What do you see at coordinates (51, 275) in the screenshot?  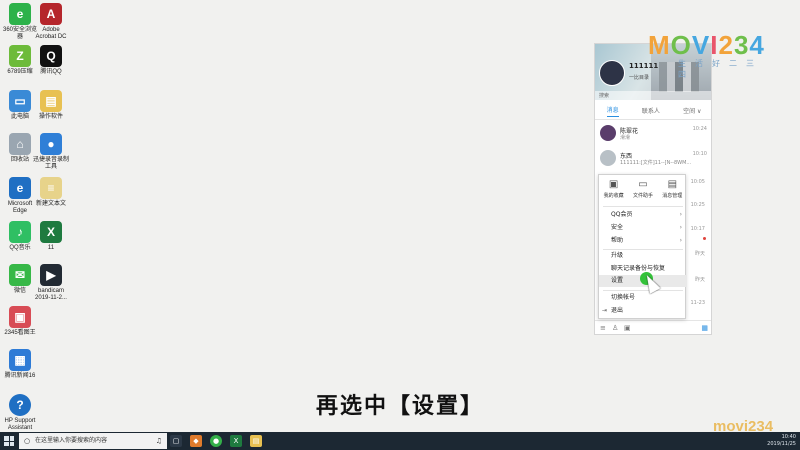 I see `video-icon: ▶` at bounding box center [51, 275].